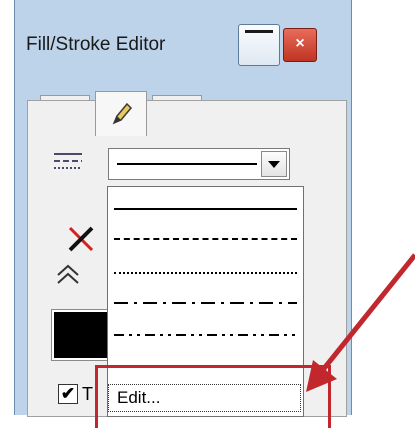 This screenshot has width=415, height=428. I want to click on window-title: Fill/Stroke Editor, so click(96, 44).